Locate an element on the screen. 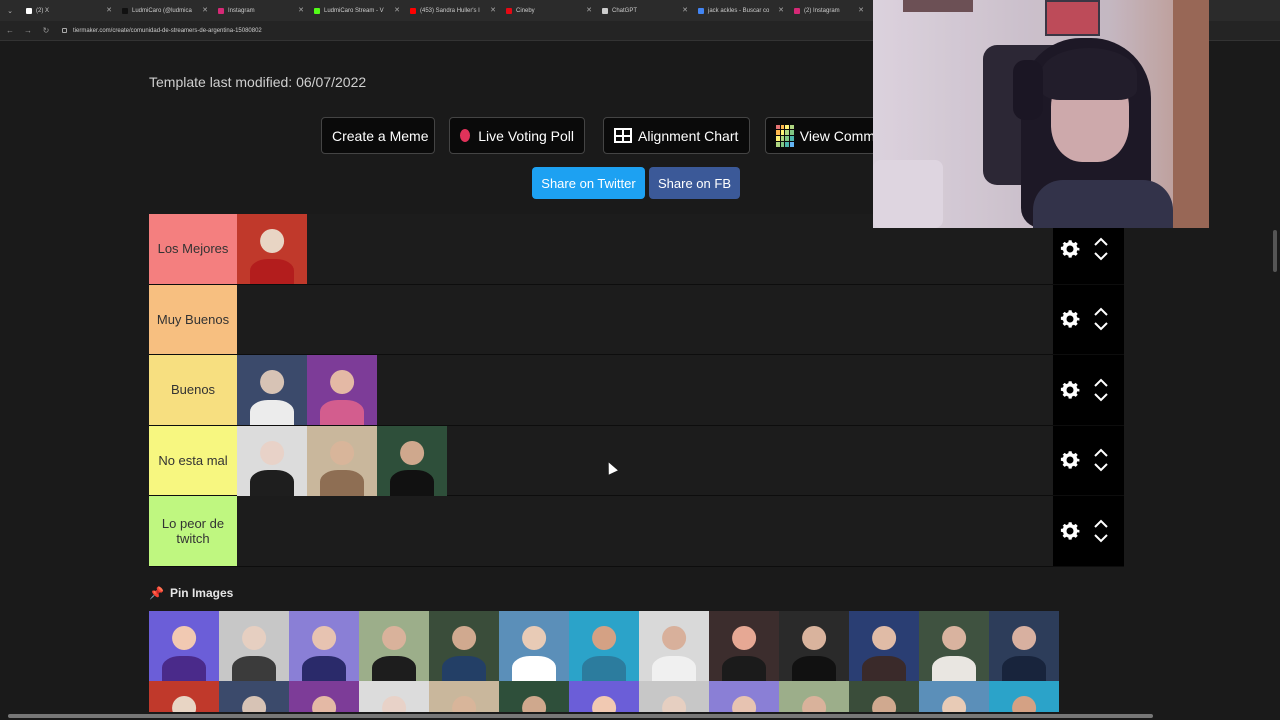 The image size is (1280, 720). share-fb-button: Share on FB is located at coordinates (694, 183).